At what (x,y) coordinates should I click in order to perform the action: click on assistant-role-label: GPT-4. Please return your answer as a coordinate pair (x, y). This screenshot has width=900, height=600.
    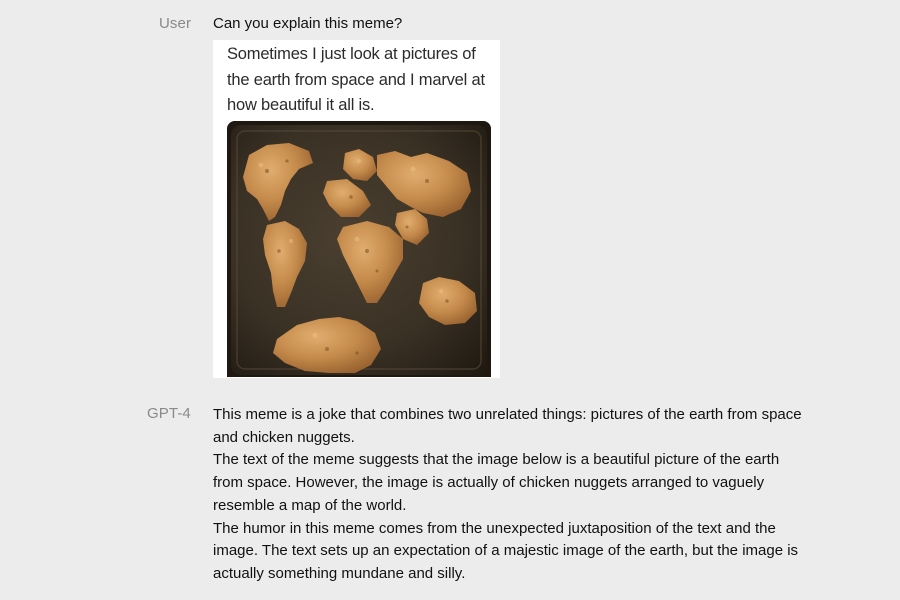
    Looking at the image, I should click on (169, 413).